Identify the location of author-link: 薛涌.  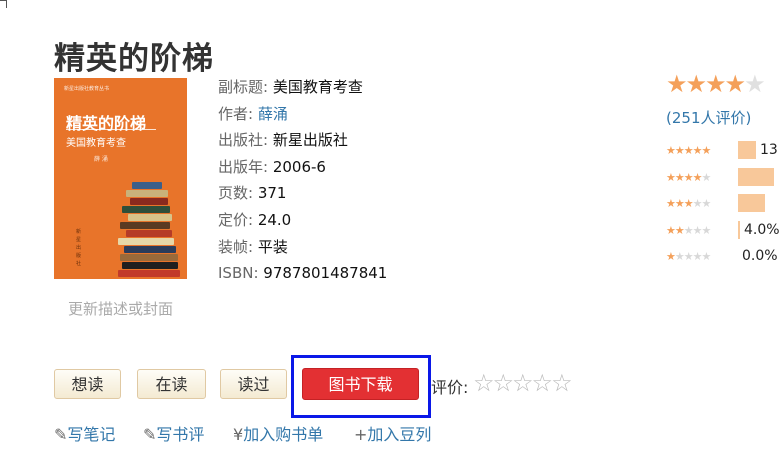
(270, 114).